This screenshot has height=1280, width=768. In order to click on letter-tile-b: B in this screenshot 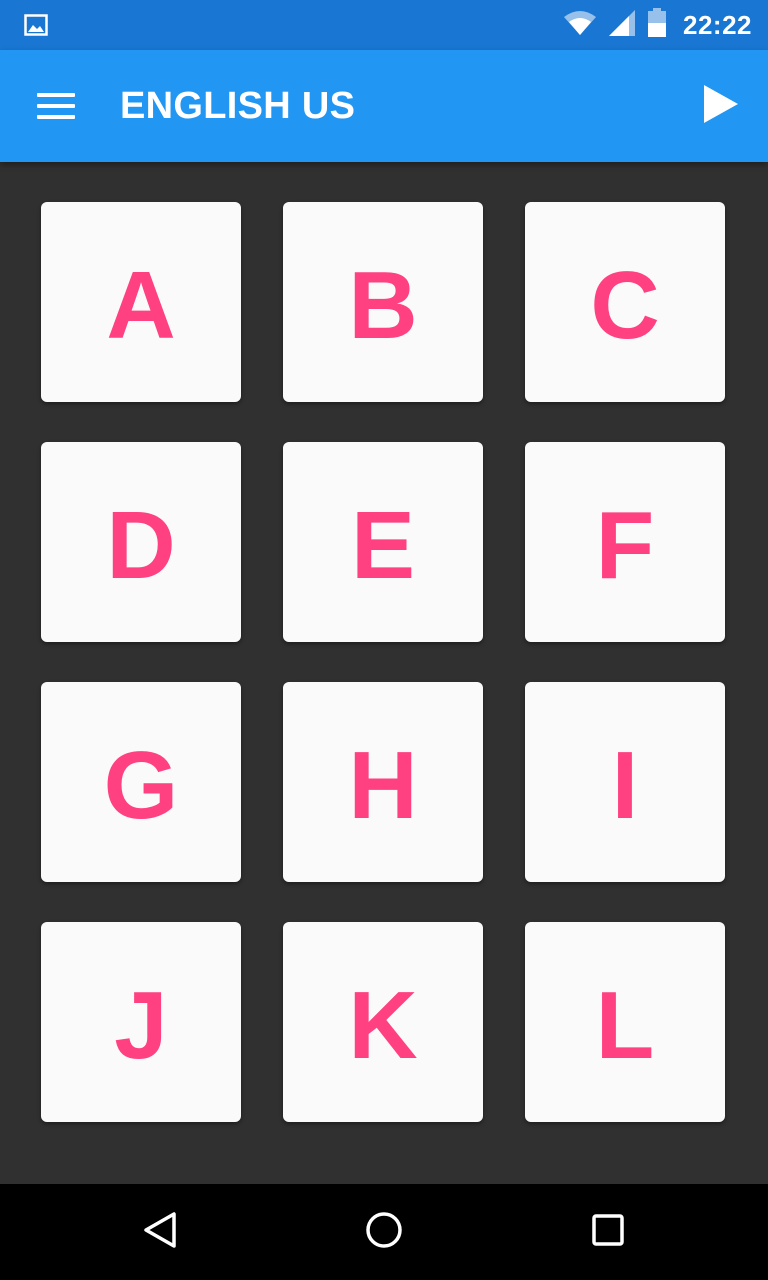, I will do `click(383, 302)`.